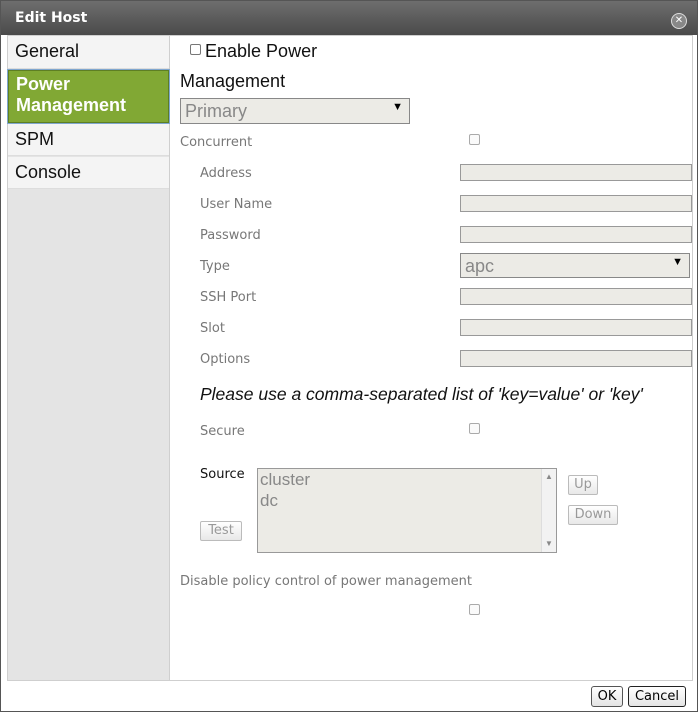  I want to click on sidebar-item-power-management: Power Management, so click(88, 96).